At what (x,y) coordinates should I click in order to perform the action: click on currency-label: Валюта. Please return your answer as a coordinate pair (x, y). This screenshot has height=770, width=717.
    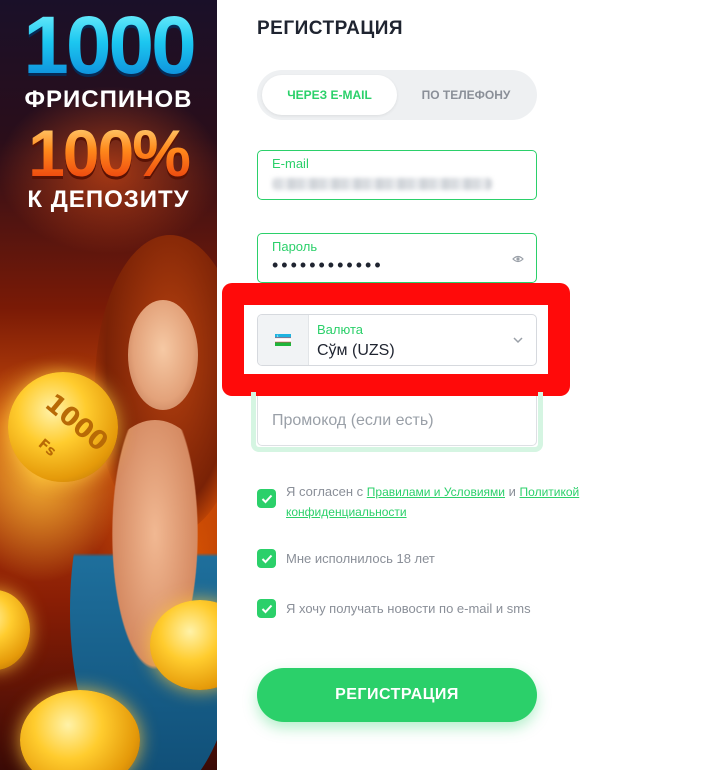
    Looking at the image, I should click on (340, 329).